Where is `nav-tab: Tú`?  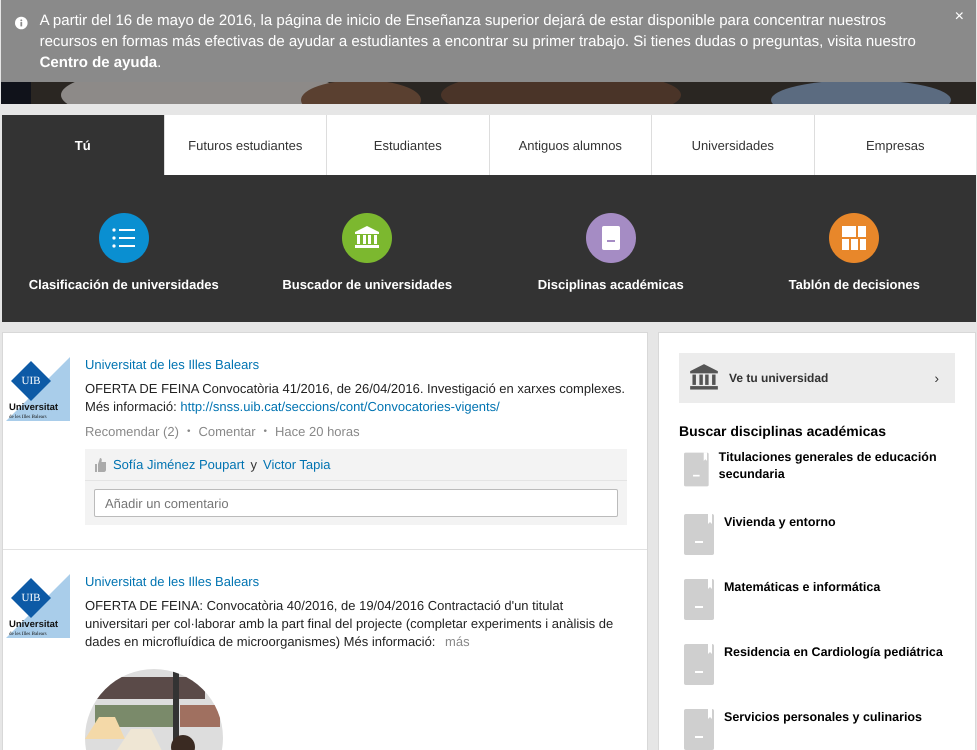 nav-tab: Tú is located at coordinates (83, 145).